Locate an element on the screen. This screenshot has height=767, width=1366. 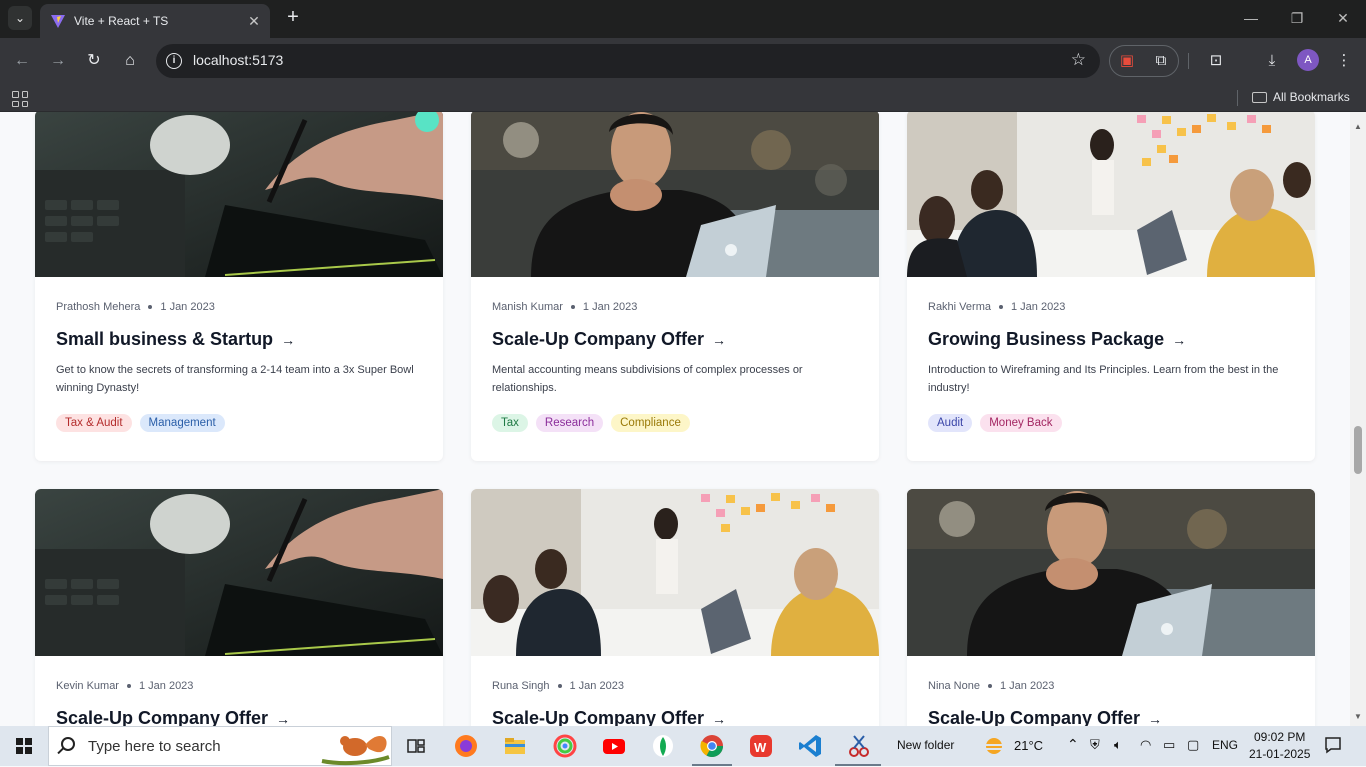
vscode-icon is located at coordinates (810, 746).